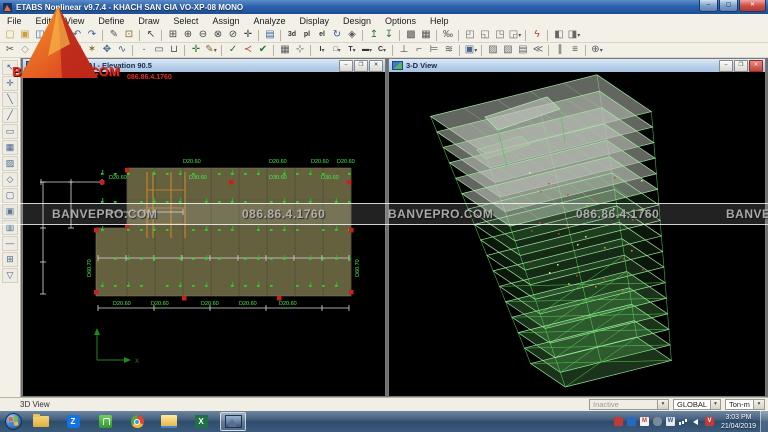 The image size is (768, 432). I want to click on draw-section-cut-button: ▽, so click(10, 275).